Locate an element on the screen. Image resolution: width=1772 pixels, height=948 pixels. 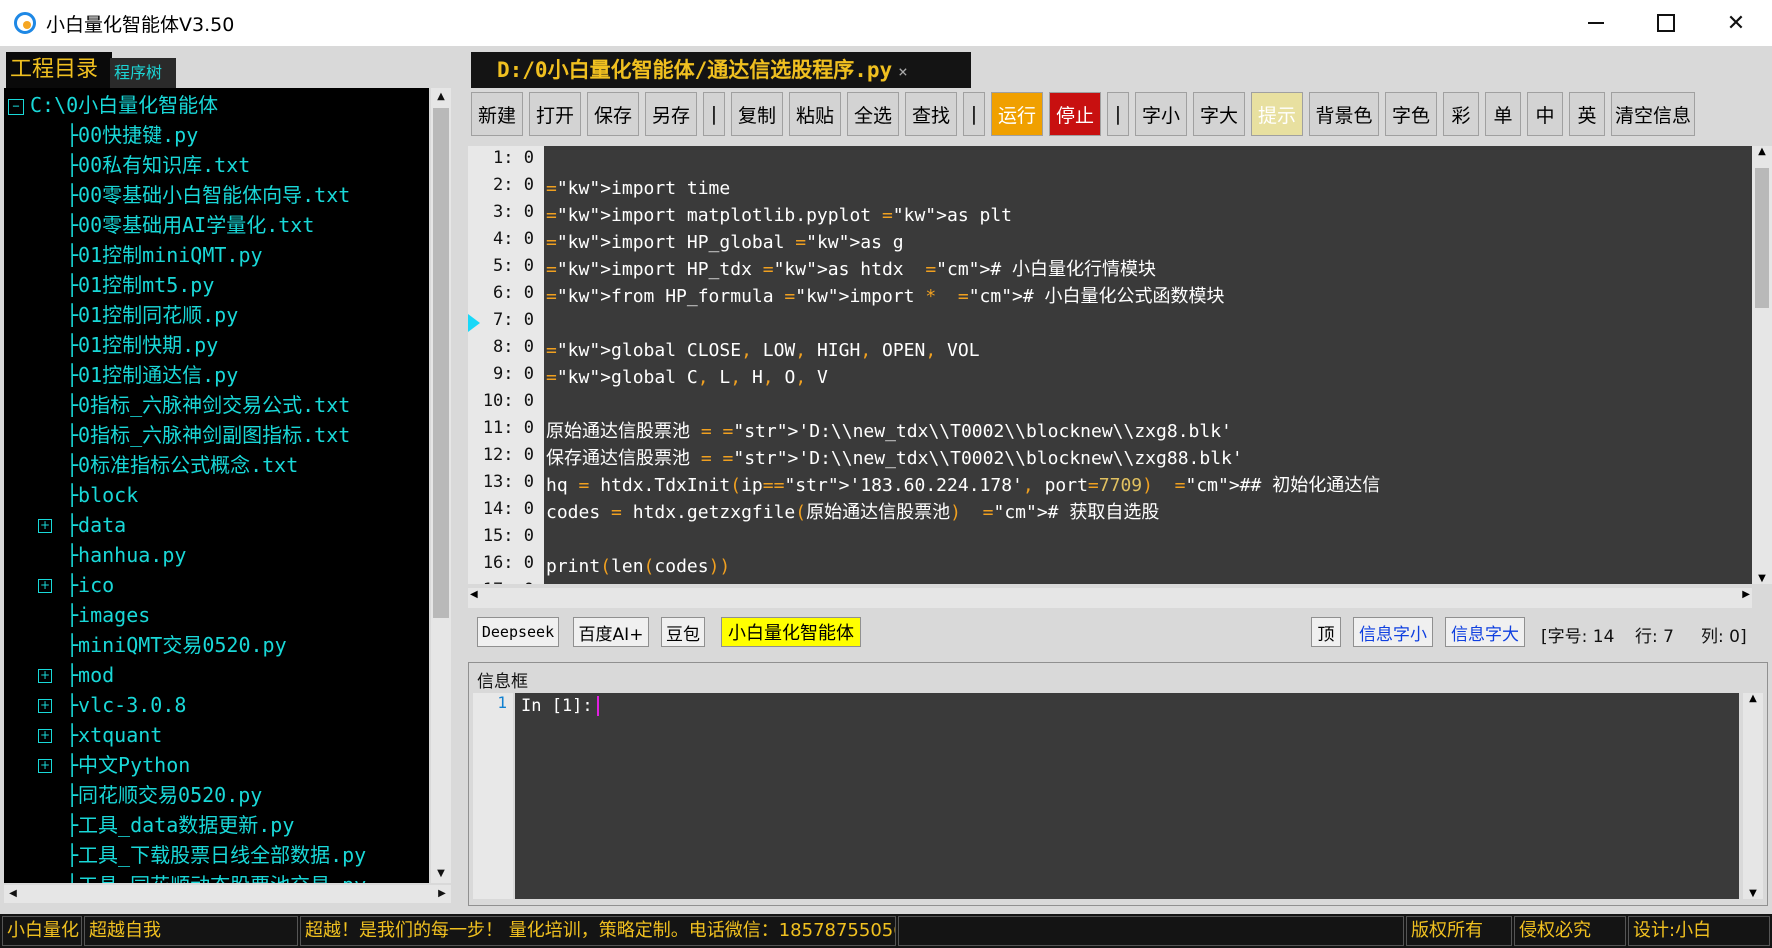
code-line: ="kw">global CLOSE, LOW, HIGH, OPEN, VOL is located at coordinates (763, 350).